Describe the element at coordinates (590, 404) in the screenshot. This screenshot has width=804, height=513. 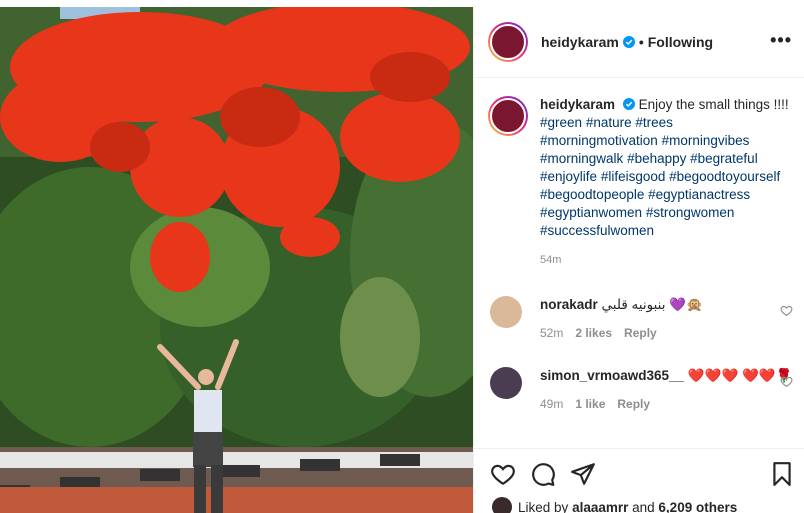
I see `comment-likes: 1 like` at that location.